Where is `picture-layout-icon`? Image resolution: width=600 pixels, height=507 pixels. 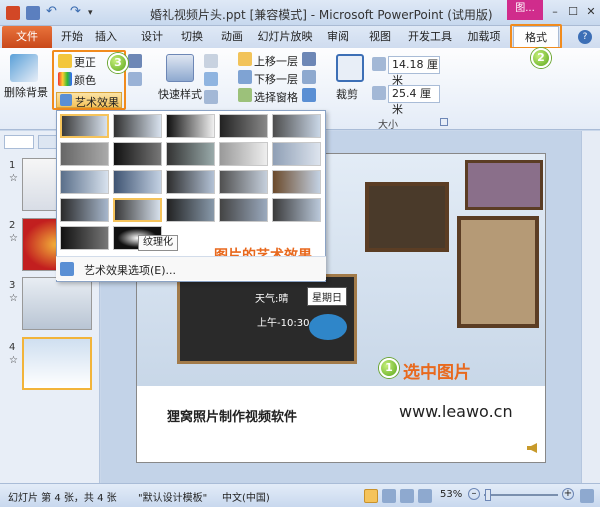 picture-layout-icon is located at coordinates (211, 97).